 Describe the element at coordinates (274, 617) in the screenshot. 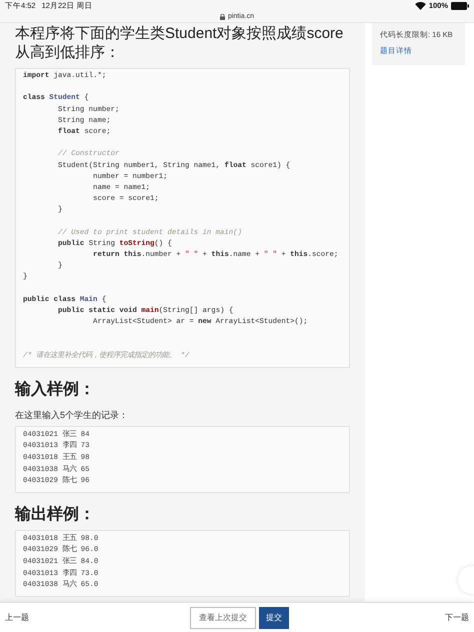

I see `submit-button: 提交` at that location.